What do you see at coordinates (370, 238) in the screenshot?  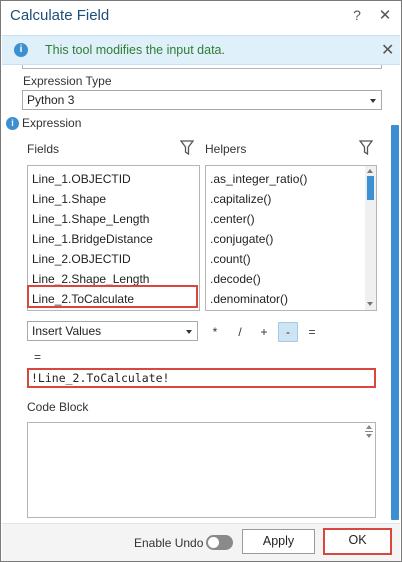 I see `helpers-scrollbar` at bounding box center [370, 238].